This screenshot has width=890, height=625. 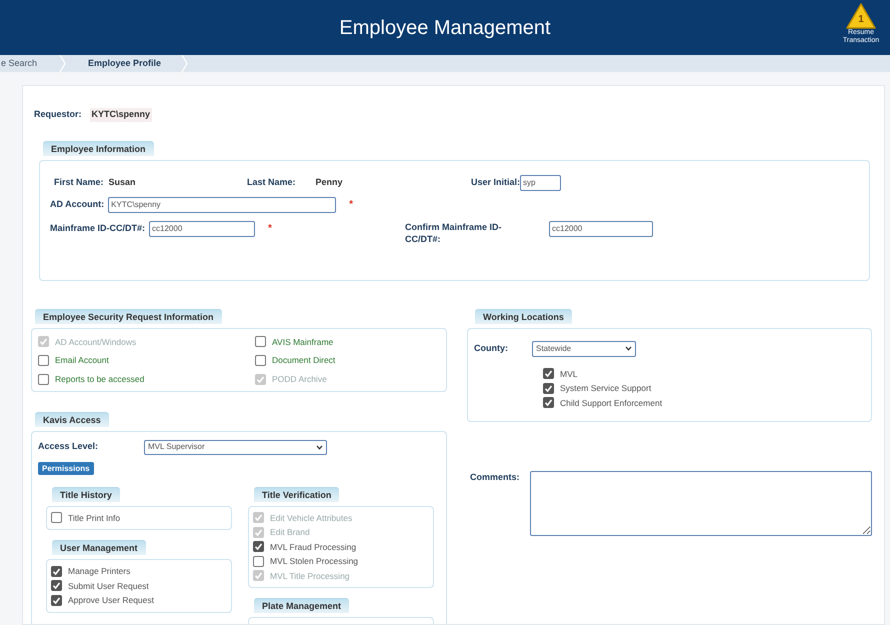 I want to click on checkbox-label: Edit Brand, so click(x=290, y=532).